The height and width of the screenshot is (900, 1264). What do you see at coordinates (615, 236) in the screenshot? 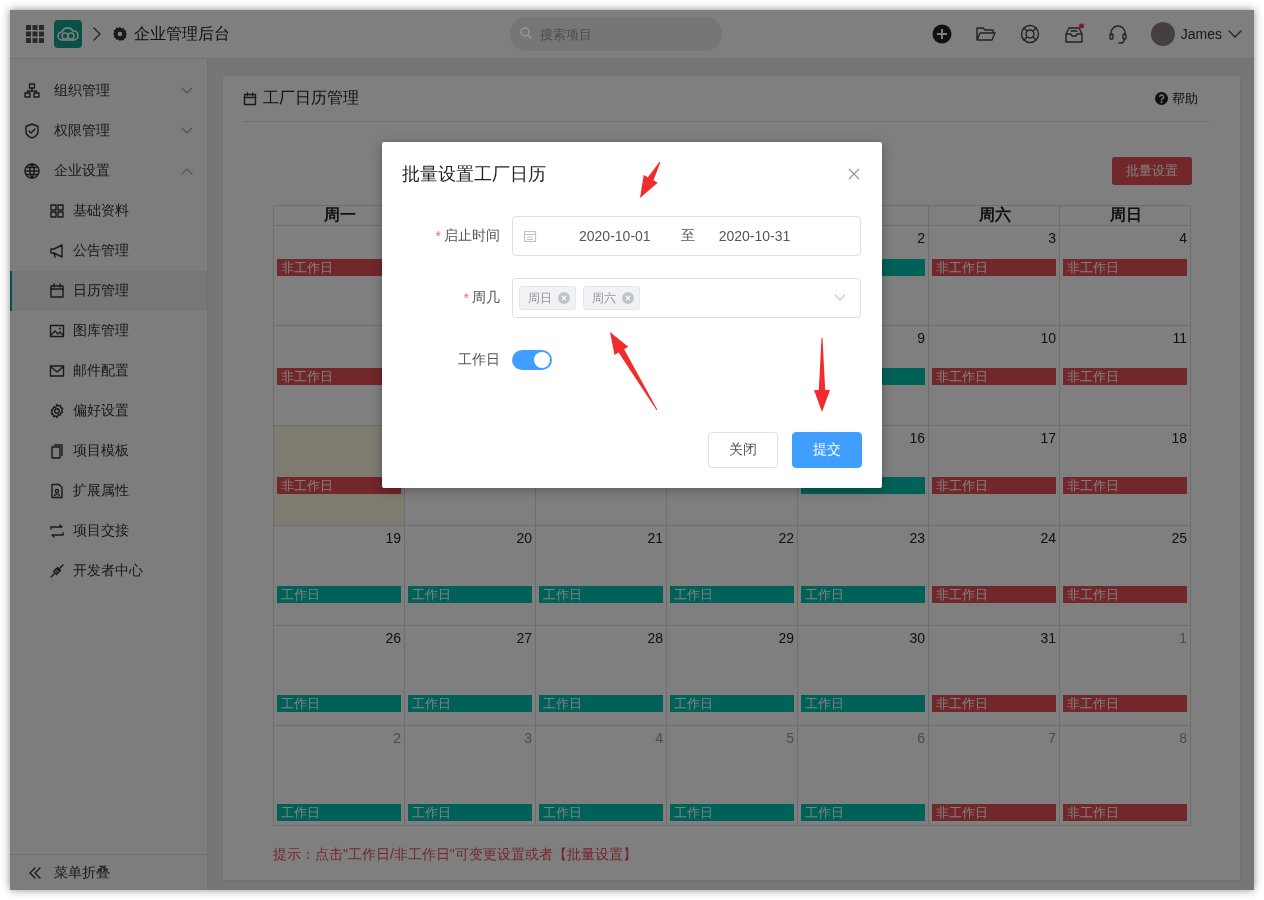
I see `start-date: 2020-10-01` at bounding box center [615, 236].